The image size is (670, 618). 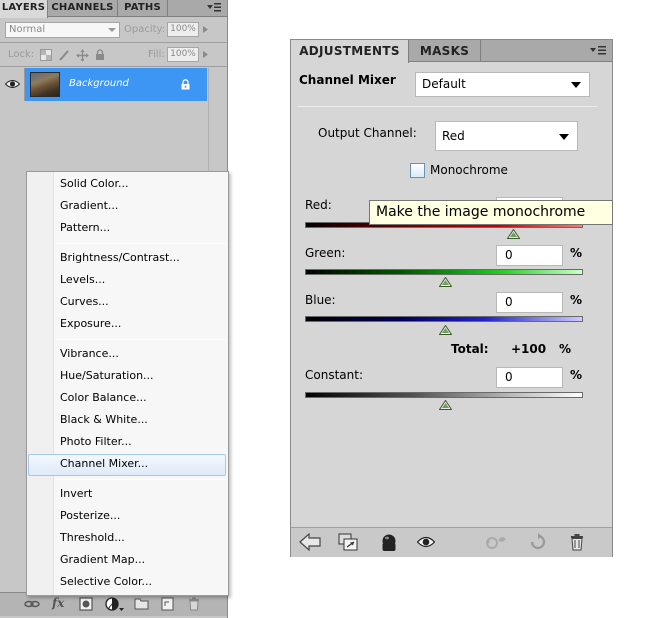 What do you see at coordinates (453, 136) in the screenshot?
I see `output-channel-value: Red` at bounding box center [453, 136].